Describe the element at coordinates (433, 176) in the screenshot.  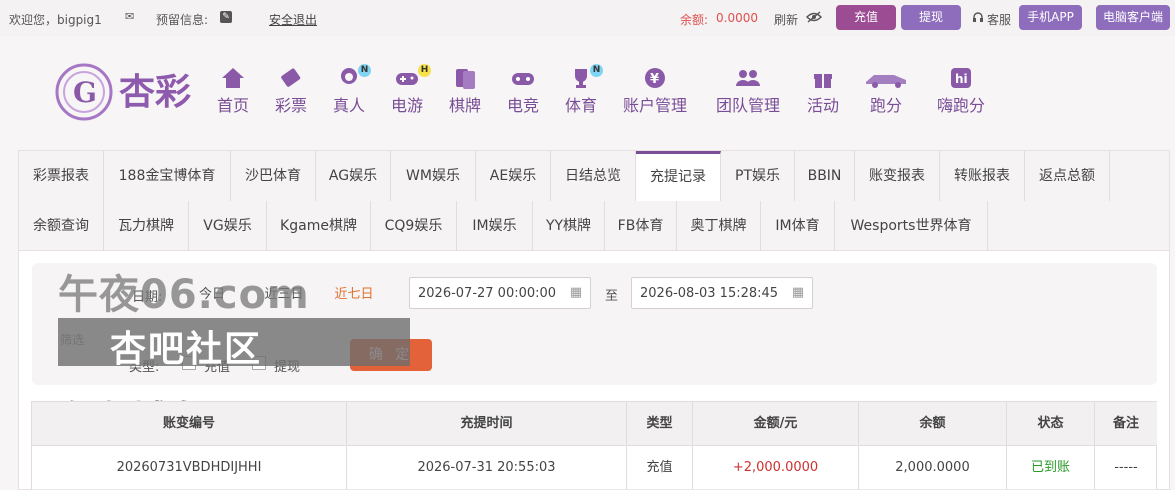
I see `tab-wm: WM娱乐` at that location.